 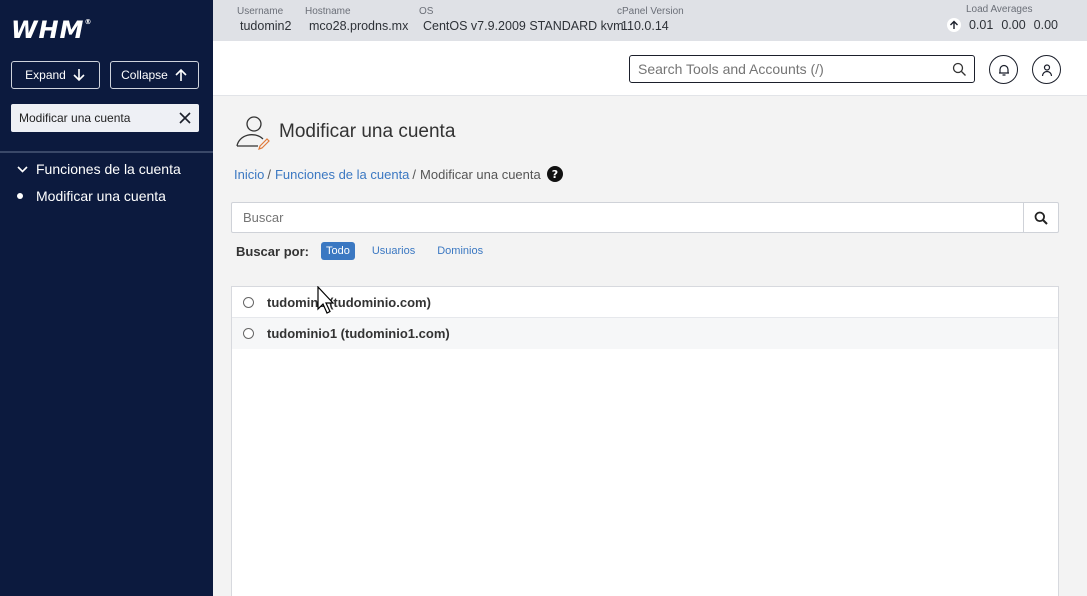 What do you see at coordinates (45, 75) in the screenshot?
I see `expand-label: Expand` at bounding box center [45, 75].